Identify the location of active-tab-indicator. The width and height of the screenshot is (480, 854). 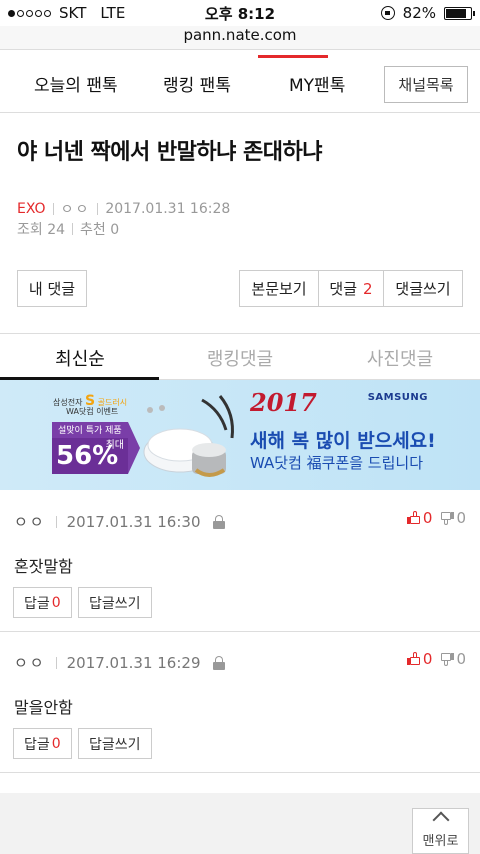
(293, 56).